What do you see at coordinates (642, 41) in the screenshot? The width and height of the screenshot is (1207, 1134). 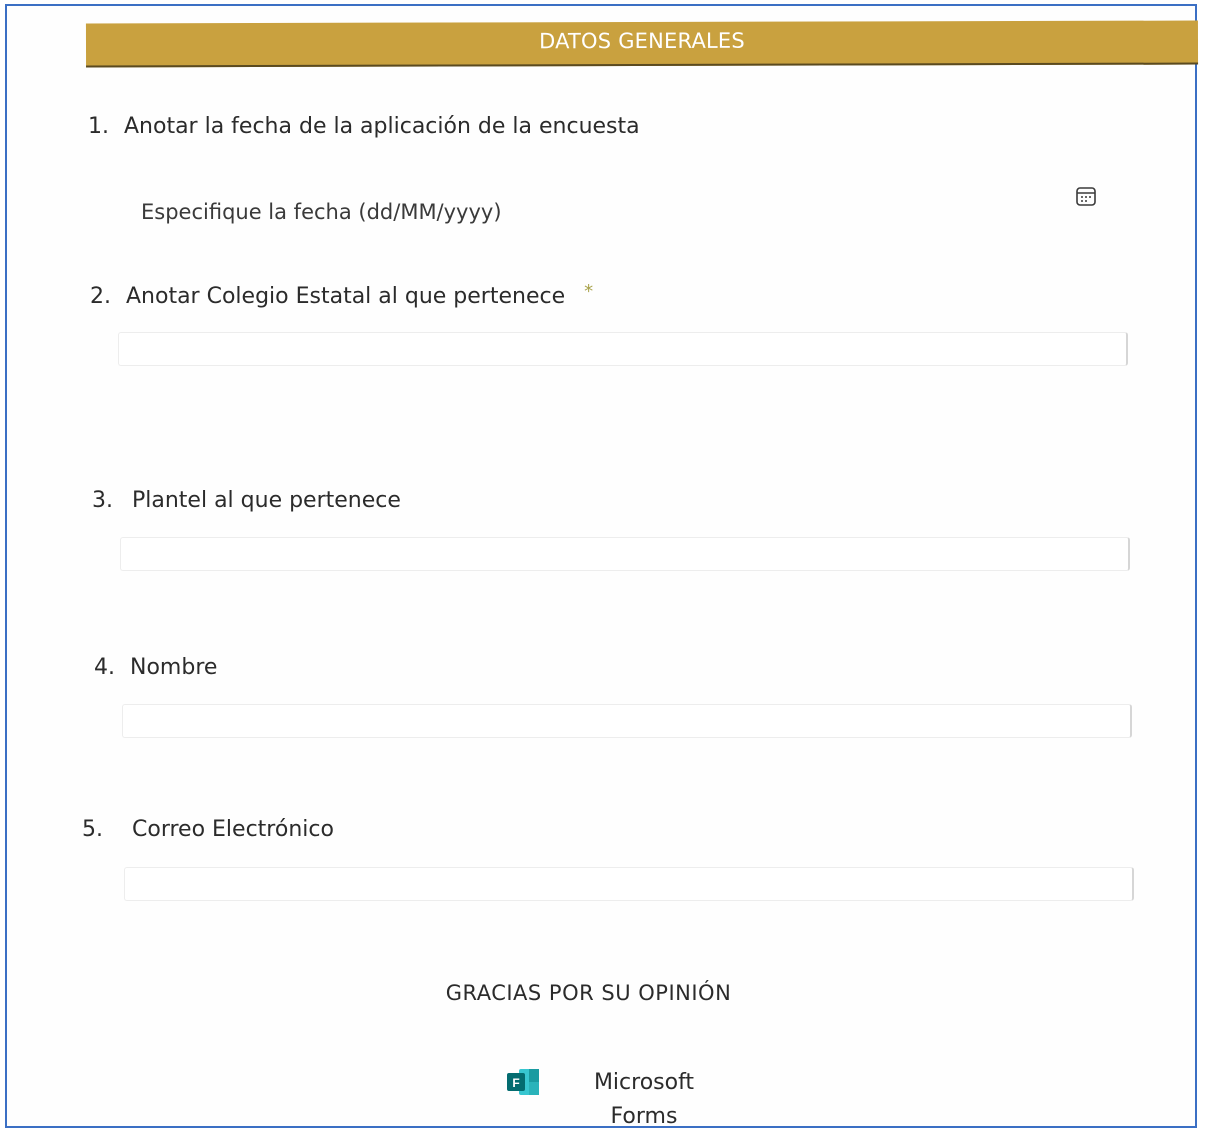 I see `section-title: DATOS GENERALES` at bounding box center [642, 41].